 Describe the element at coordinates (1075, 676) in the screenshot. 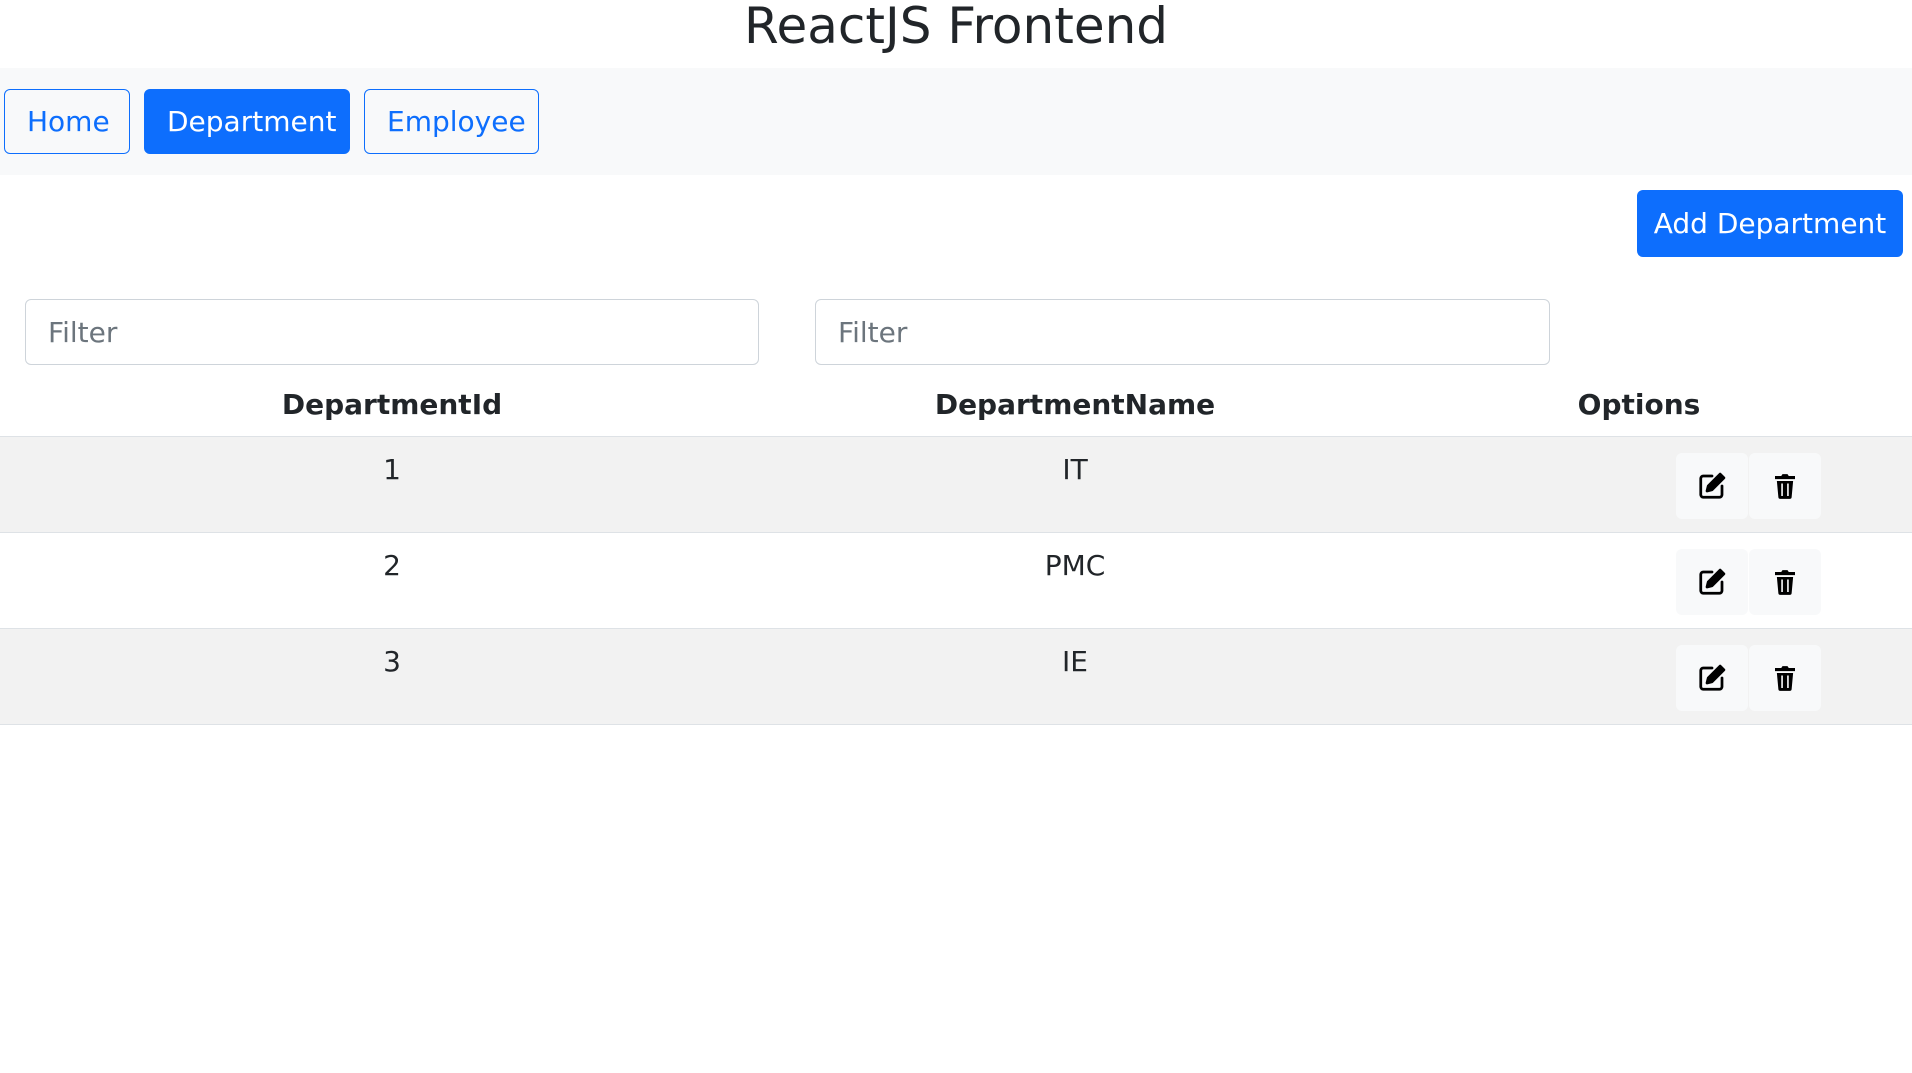

I see `cell-department-name: IE` at that location.